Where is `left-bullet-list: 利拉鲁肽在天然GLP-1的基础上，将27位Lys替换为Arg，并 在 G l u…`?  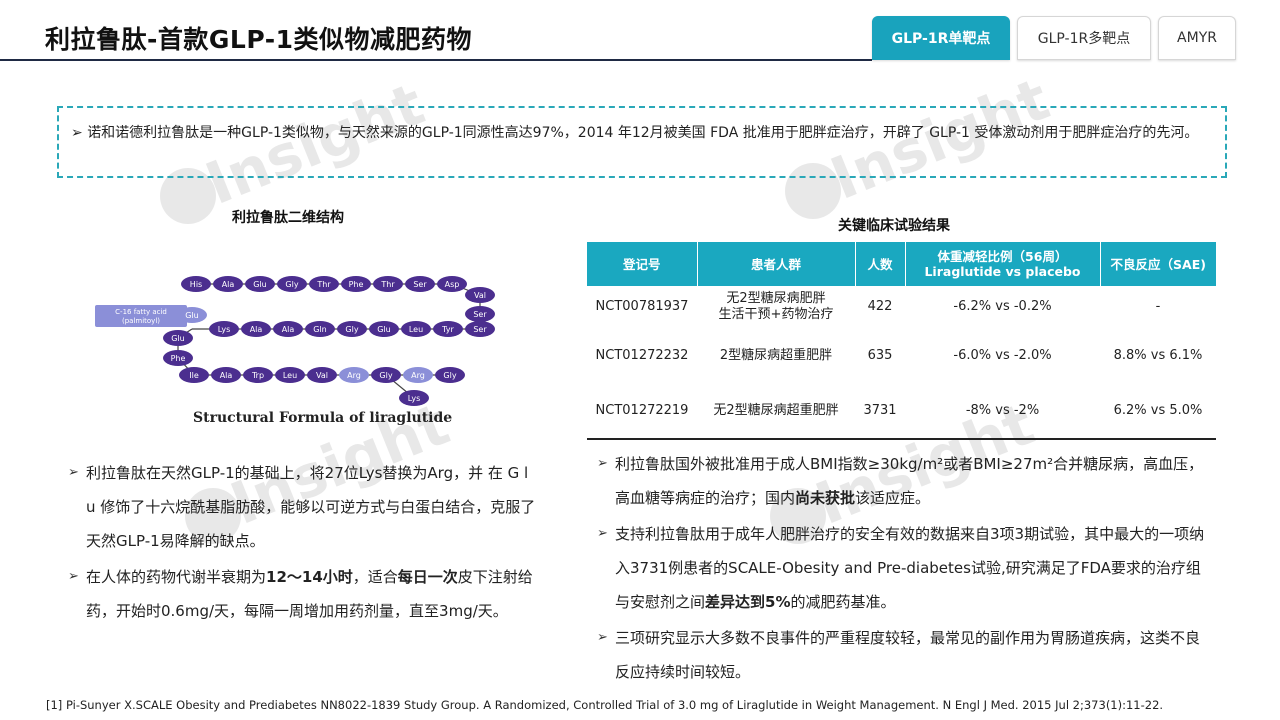 left-bullet-list: 利拉鲁肽在天然GLP-1的基础上，将27位Lys替换为Arg，并 在 G l u… is located at coordinates (303, 542).